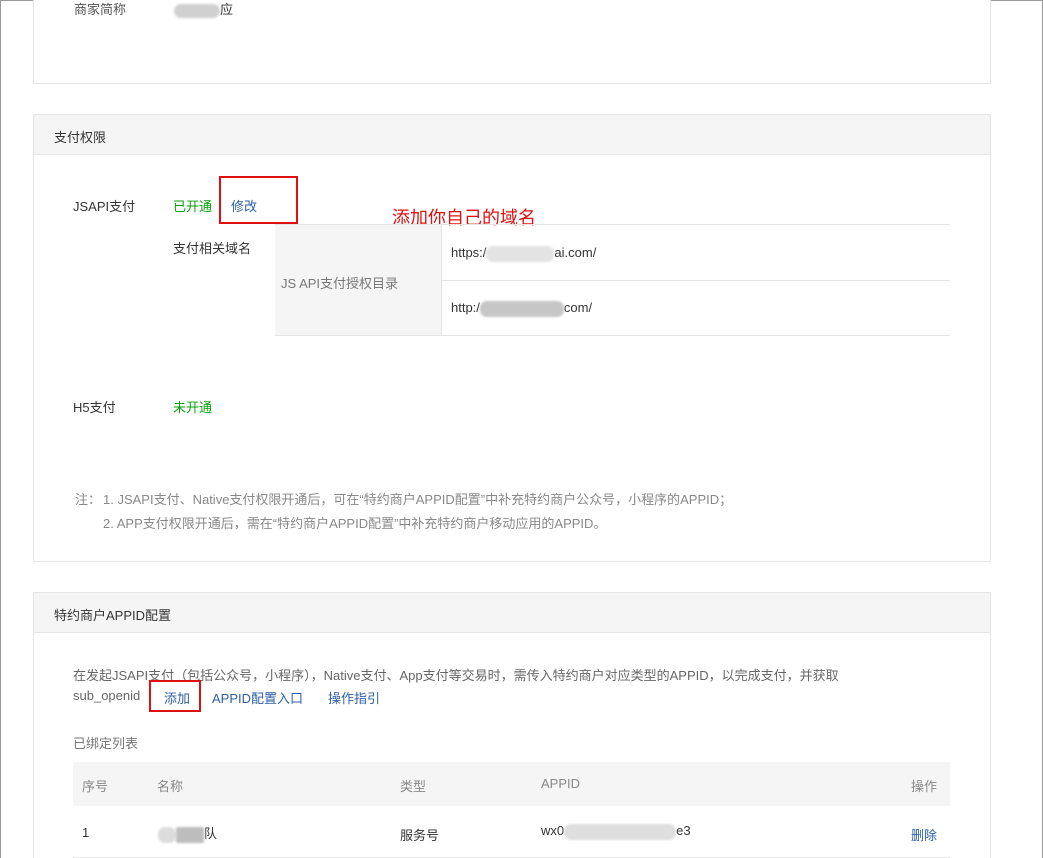 The width and height of the screenshot is (1043, 858). What do you see at coordinates (88, 499) in the screenshot?
I see `notes-prefix: 注：` at bounding box center [88, 499].